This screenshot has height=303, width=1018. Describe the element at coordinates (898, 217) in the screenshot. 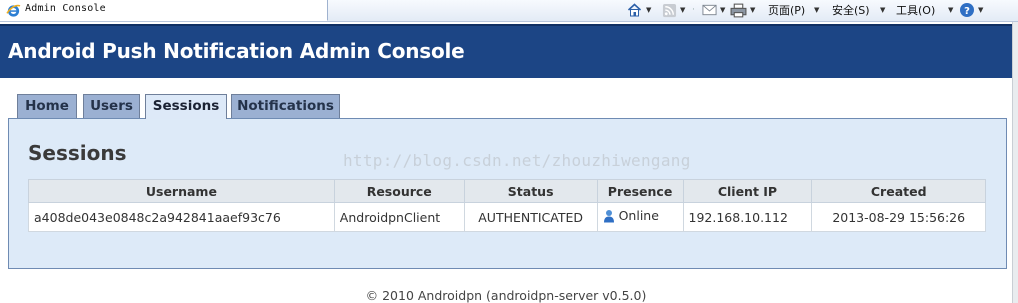

I see `cell-created: 2013-08-29 15:56:26` at that location.